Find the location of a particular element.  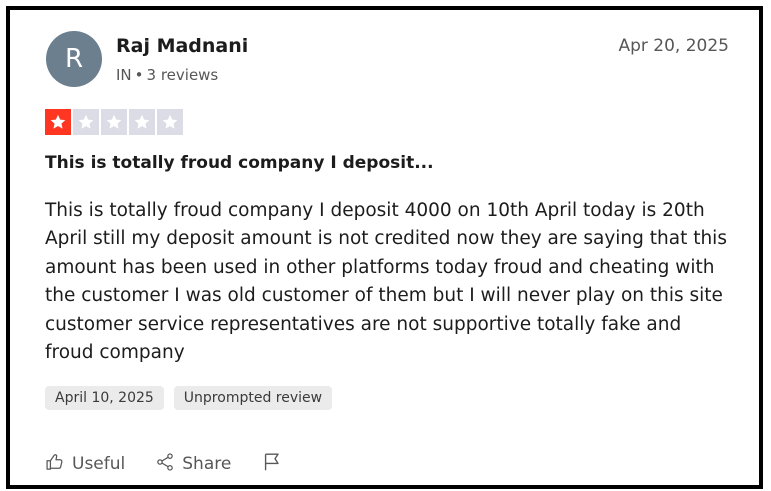

useful-button: Useful is located at coordinates (85, 464).